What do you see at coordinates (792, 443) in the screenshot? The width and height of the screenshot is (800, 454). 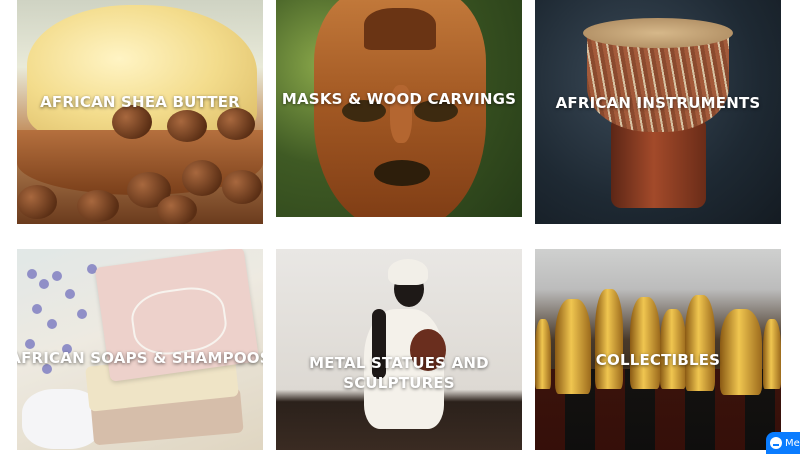 I see `messenger-label: Mes` at bounding box center [792, 443].